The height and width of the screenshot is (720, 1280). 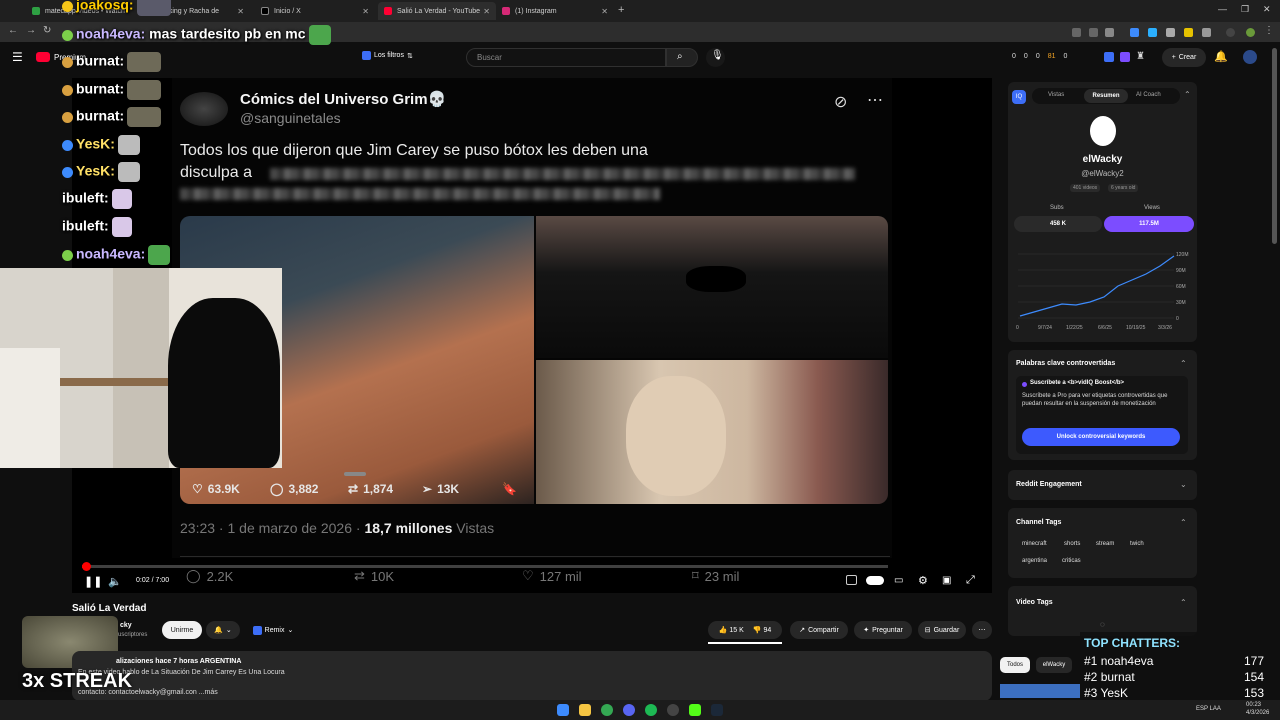 I want to click on search-input: Buscar, so click(x=566, y=57).